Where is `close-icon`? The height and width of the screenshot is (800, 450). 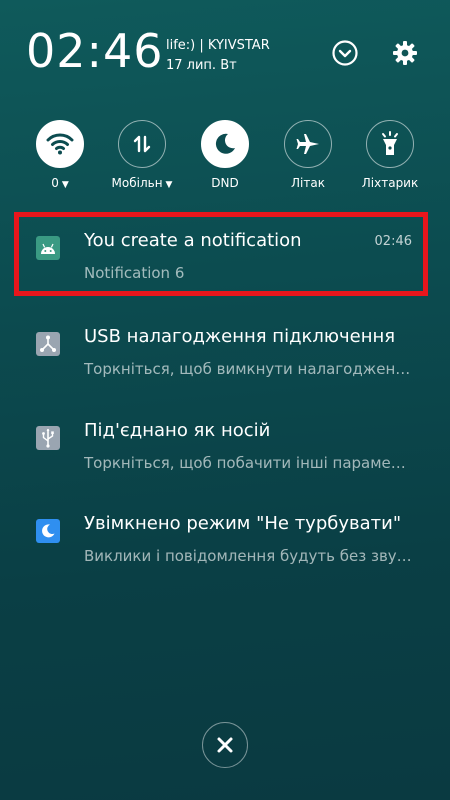
close-icon is located at coordinates (225, 745).